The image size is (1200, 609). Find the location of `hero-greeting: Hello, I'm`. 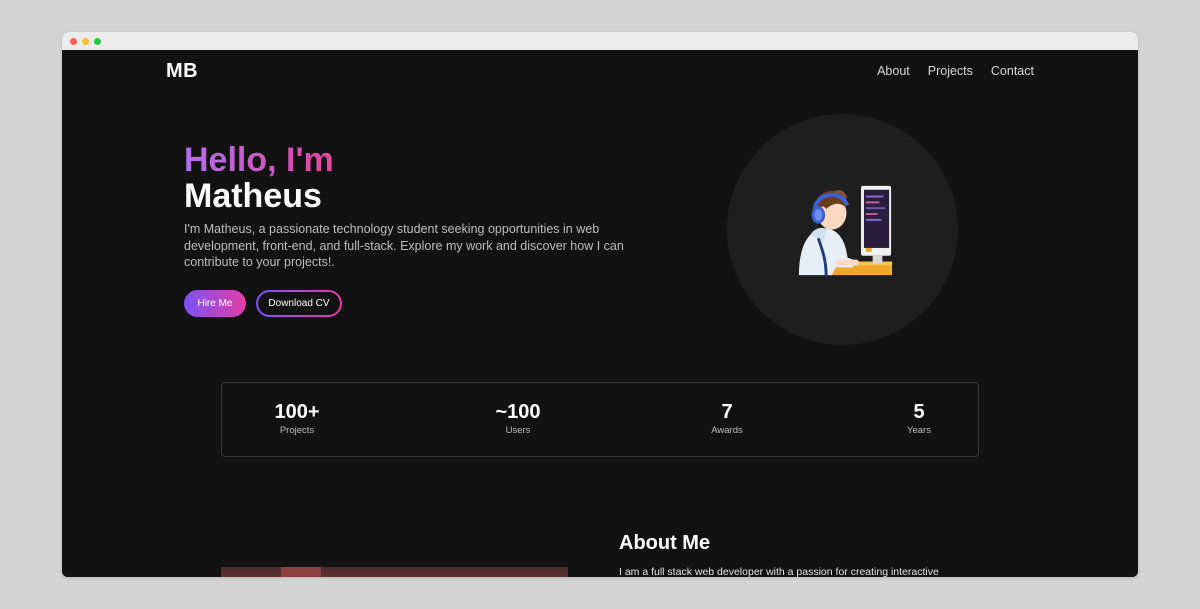

hero-greeting: Hello, I'm is located at coordinates (259, 160).